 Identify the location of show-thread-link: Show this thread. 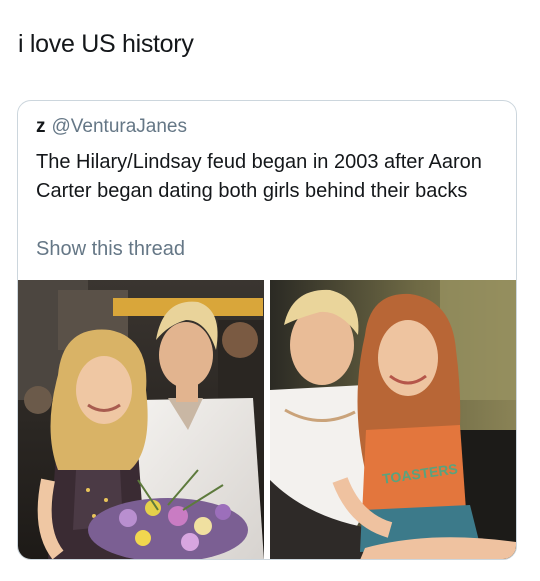
(110, 249).